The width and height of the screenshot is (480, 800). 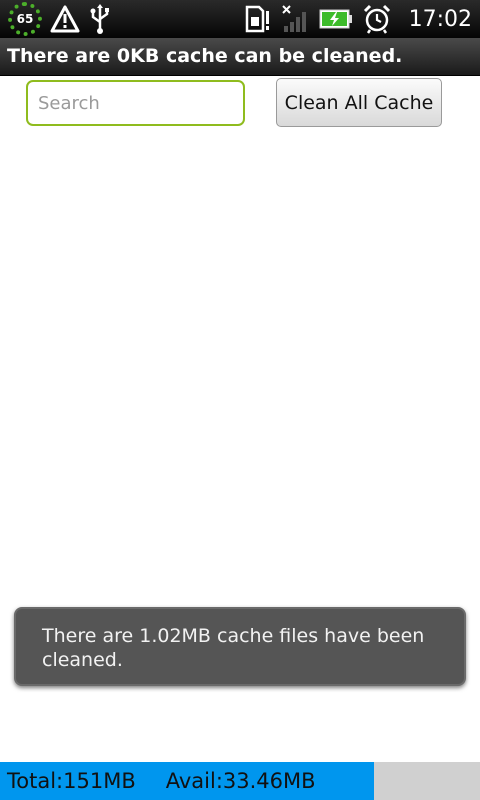 I want to click on sim-card-icon, so click(x=258, y=19).